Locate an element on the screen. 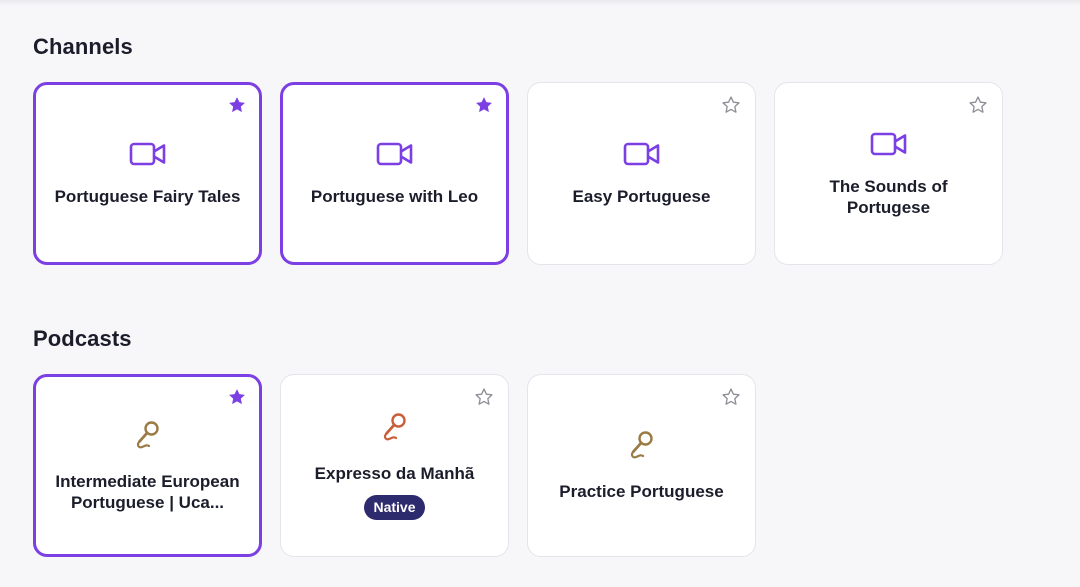 Image resolution: width=1080 pixels, height=587 pixels. podcast-card-expresso-da-manha: Expresso da Manhã Native is located at coordinates (394, 465).